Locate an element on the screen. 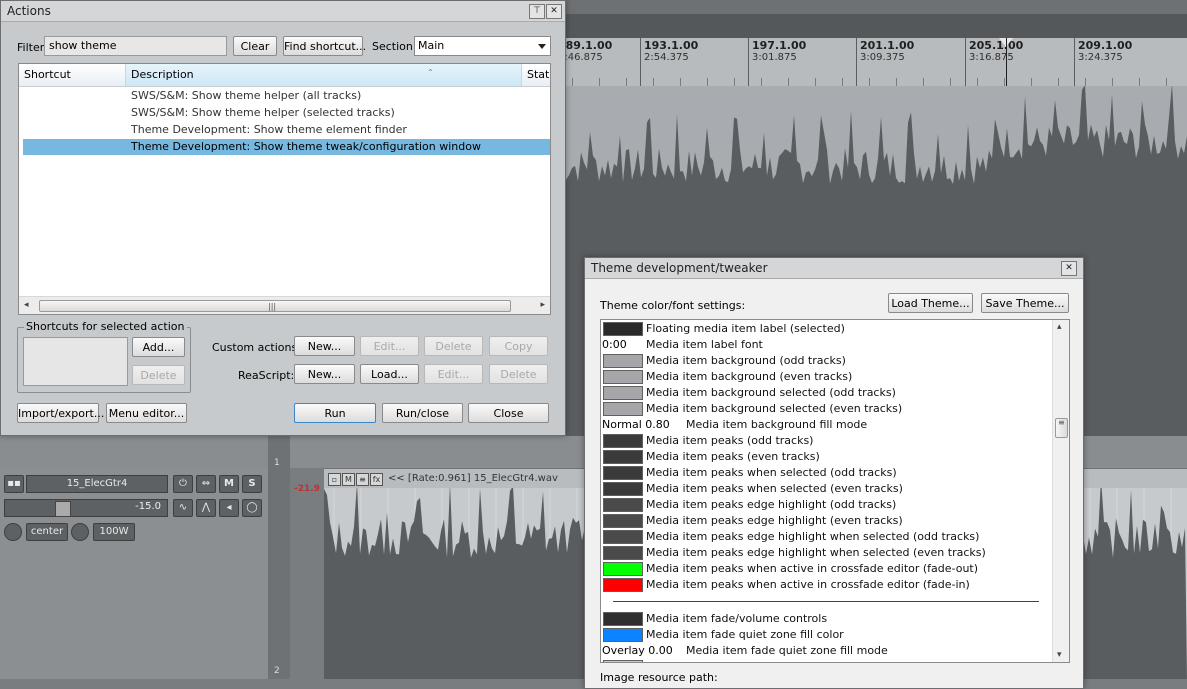 The image size is (1187, 689). solo-button: S is located at coordinates (252, 484).